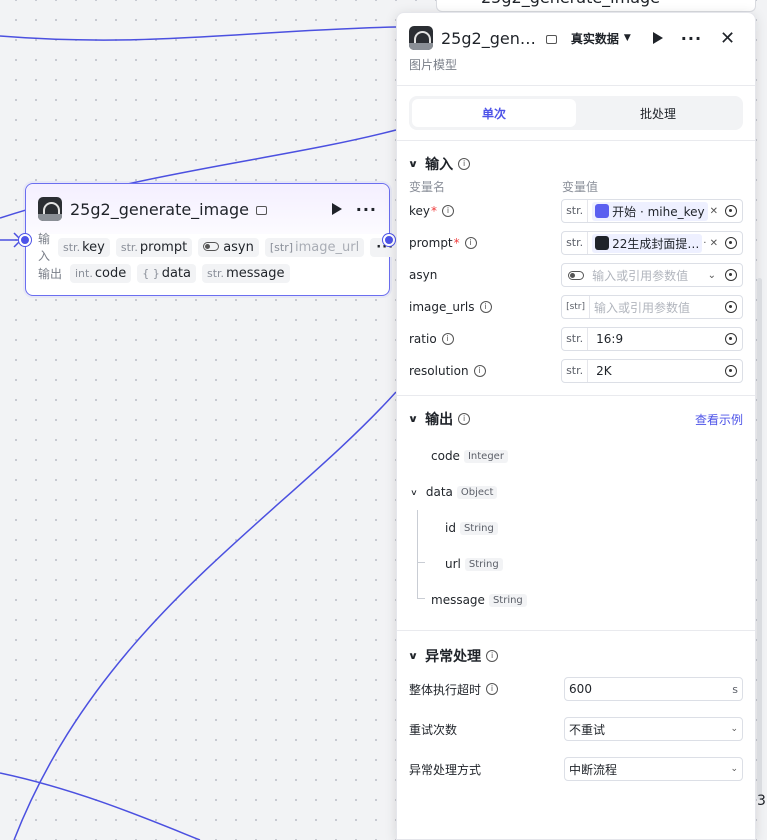 The height and width of the screenshot is (840, 767). I want to click on output-section-header: ∨ 输出 i 查看示例, so click(576, 419).